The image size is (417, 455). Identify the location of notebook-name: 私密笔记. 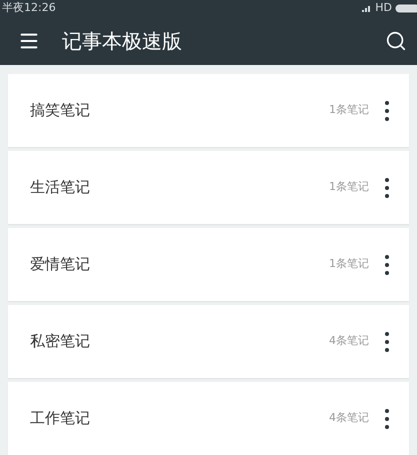
(60, 341).